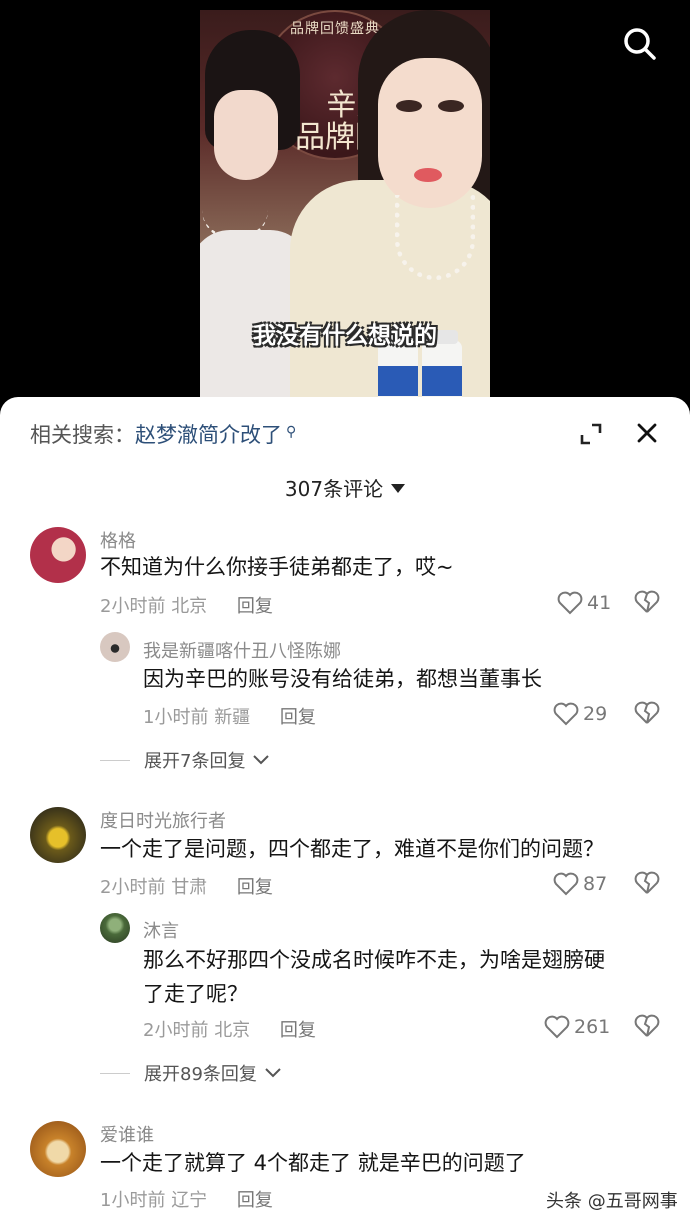  I want to click on watermark: 头条 @五哥网事, so click(612, 1201).